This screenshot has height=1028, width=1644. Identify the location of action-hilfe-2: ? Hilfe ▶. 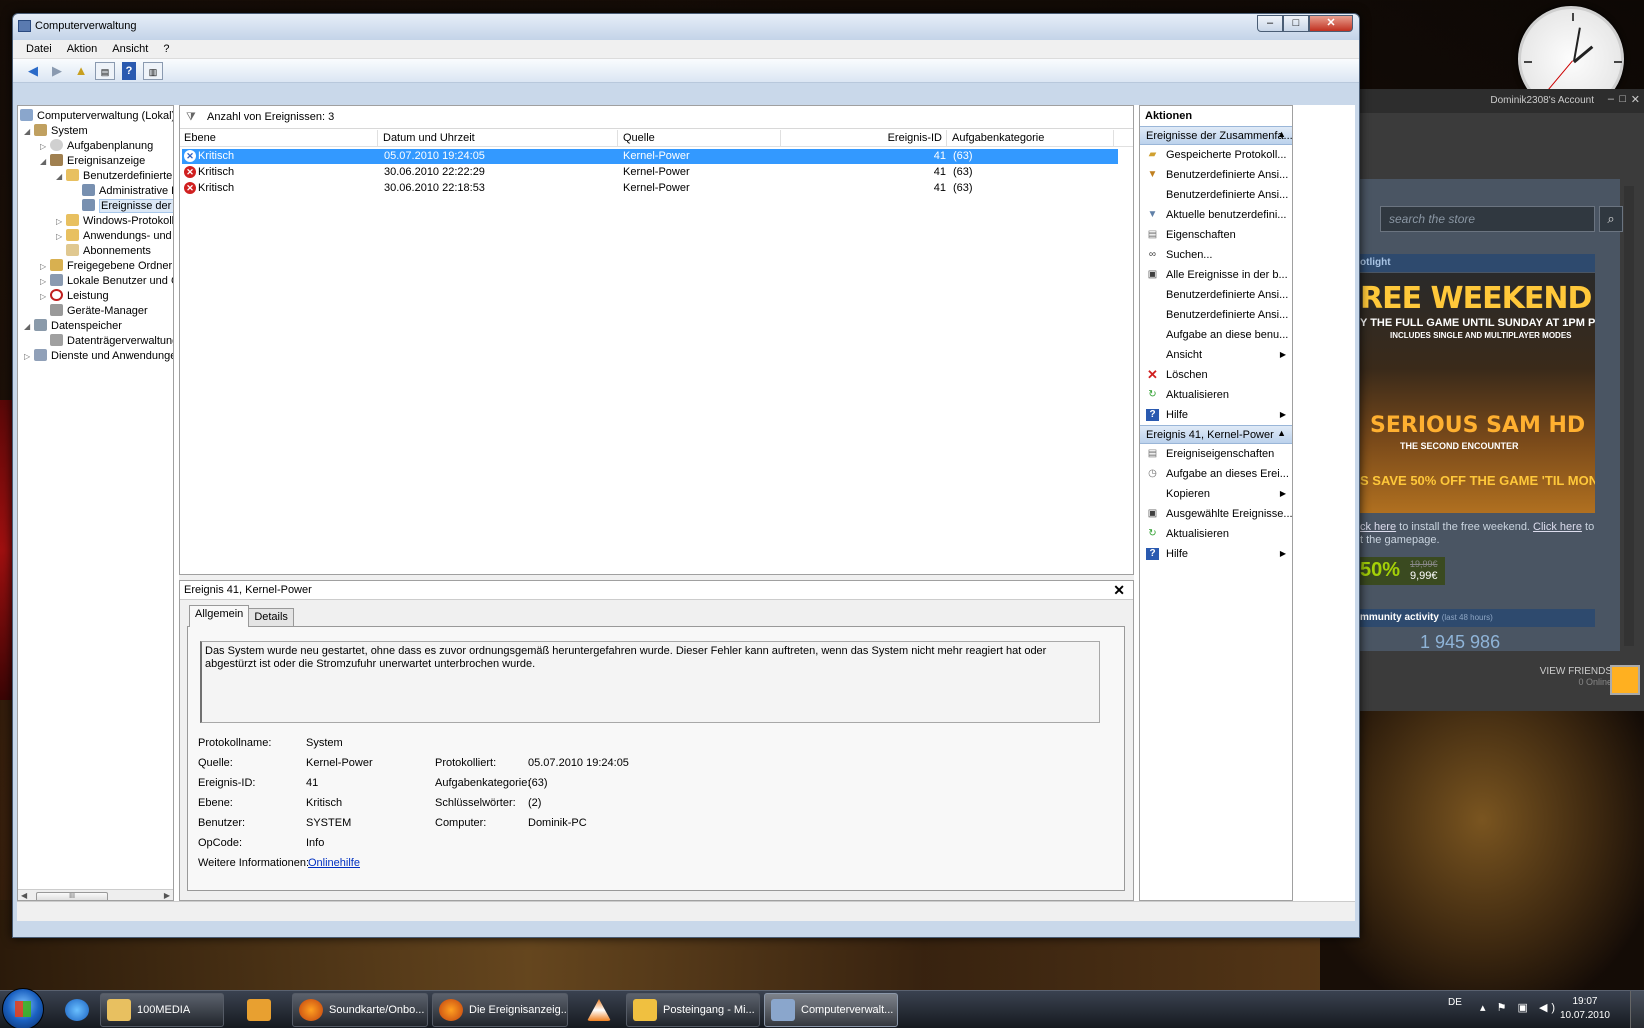
(1216, 554).